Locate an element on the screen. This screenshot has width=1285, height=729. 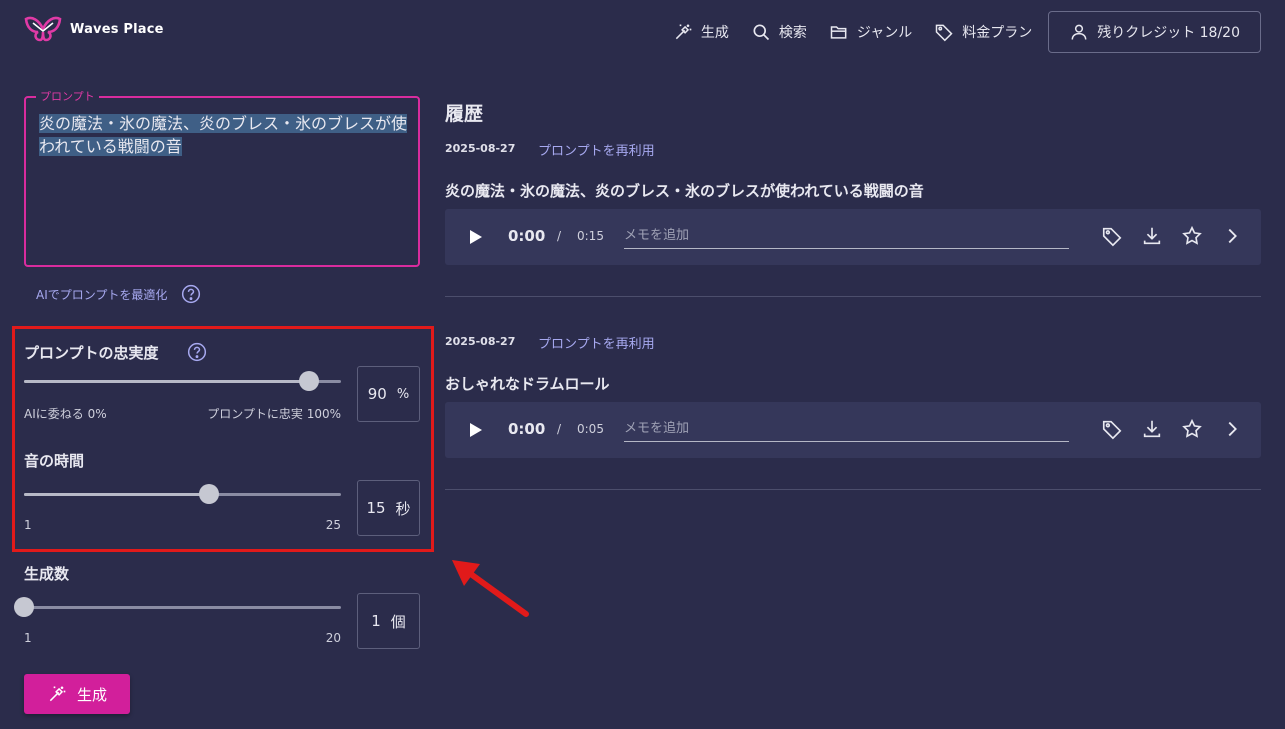
nav-search-label: 検索 is located at coordinates (792, 33).